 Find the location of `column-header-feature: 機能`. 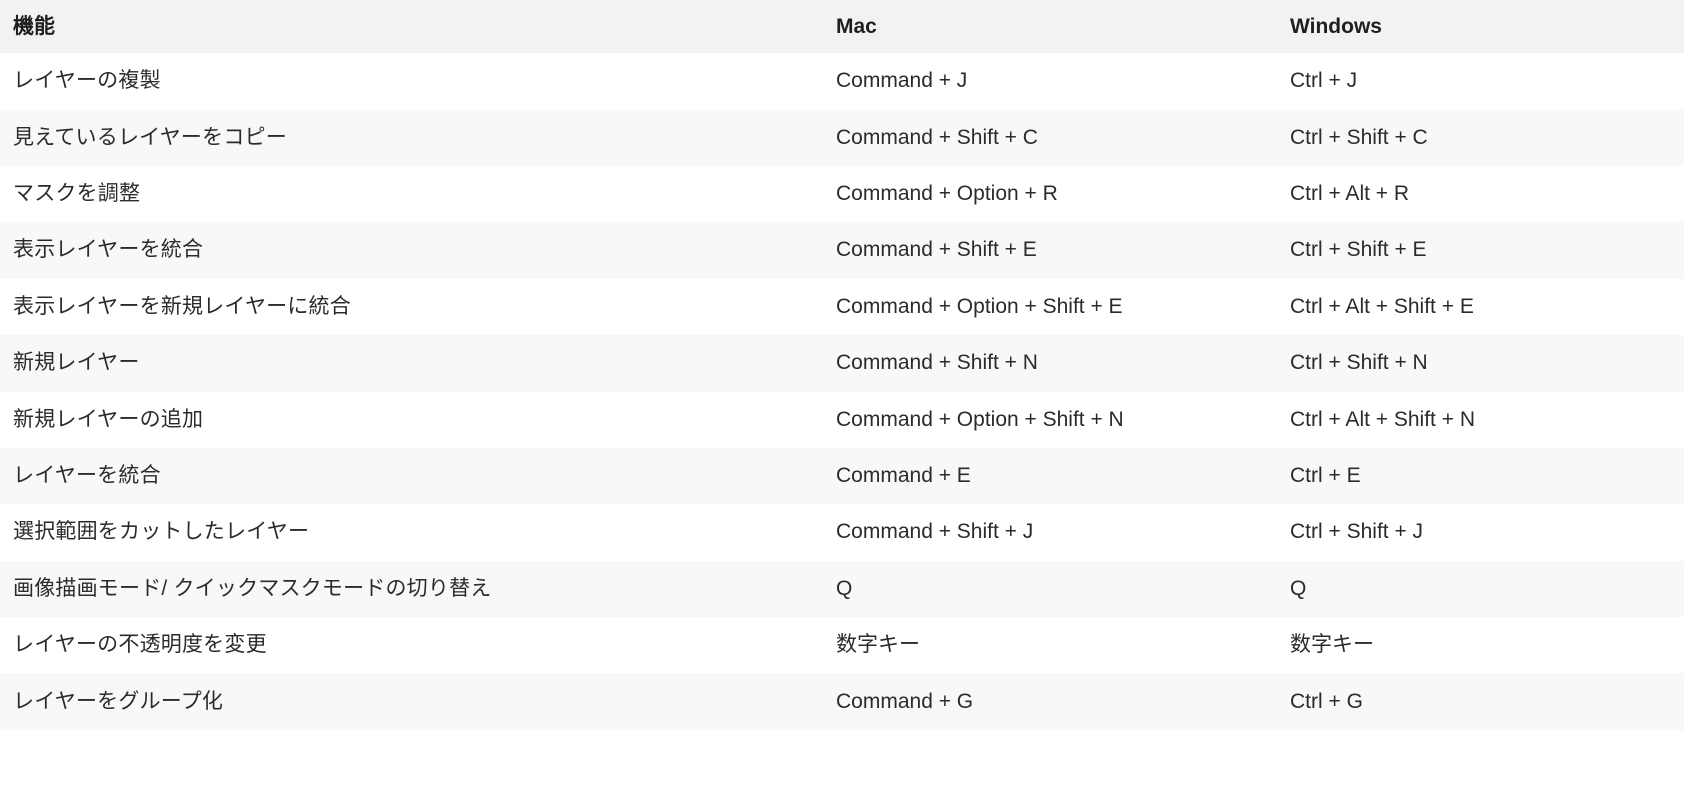

column-header-feature: 機能 is located at coordinates (34, 26).